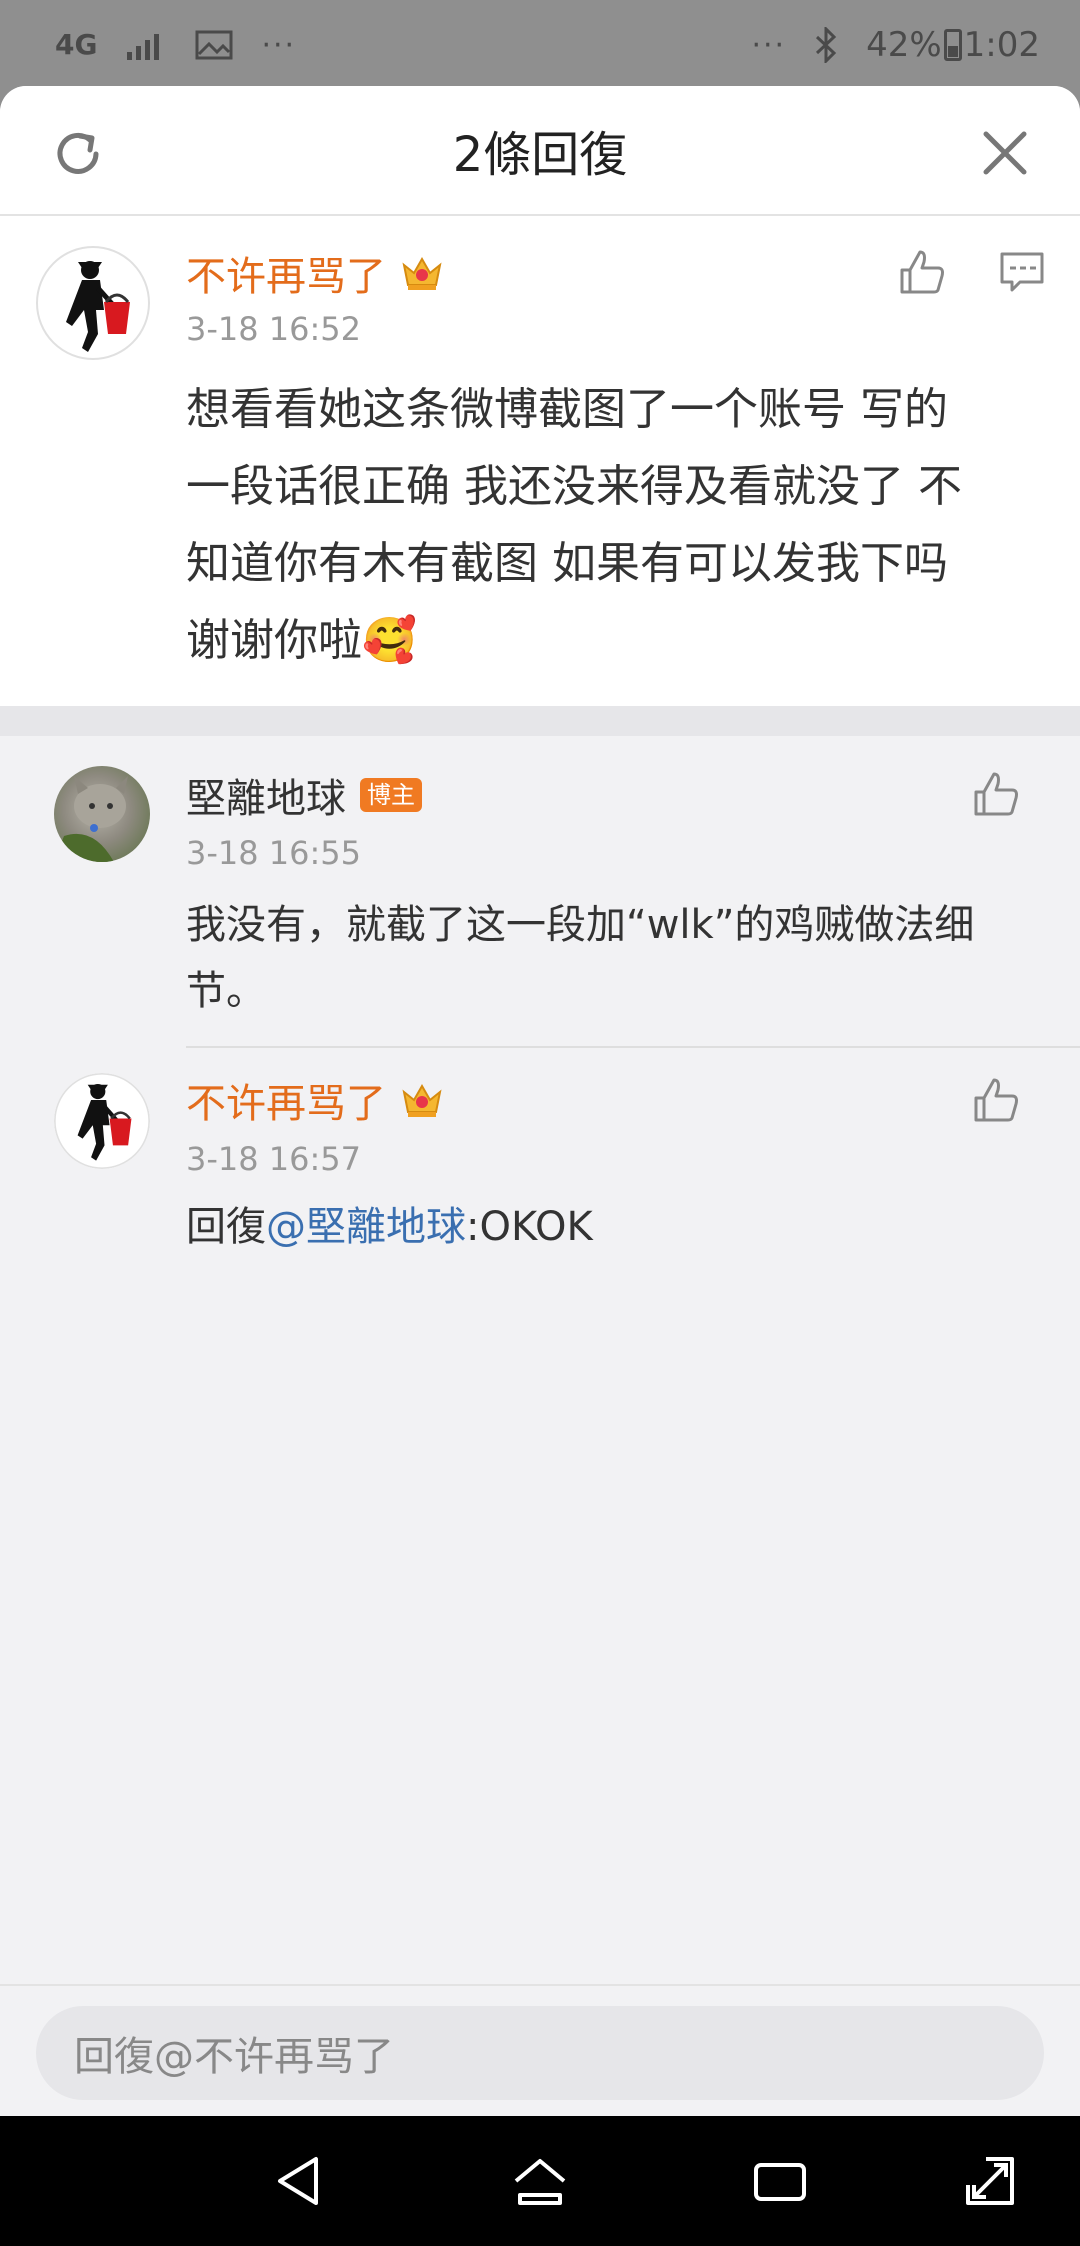  Describe the element at coordinates (574, 486) in the screenshot. I see `comment-line: 一段话很正确 我还没来得及看就没了 不` at that location.